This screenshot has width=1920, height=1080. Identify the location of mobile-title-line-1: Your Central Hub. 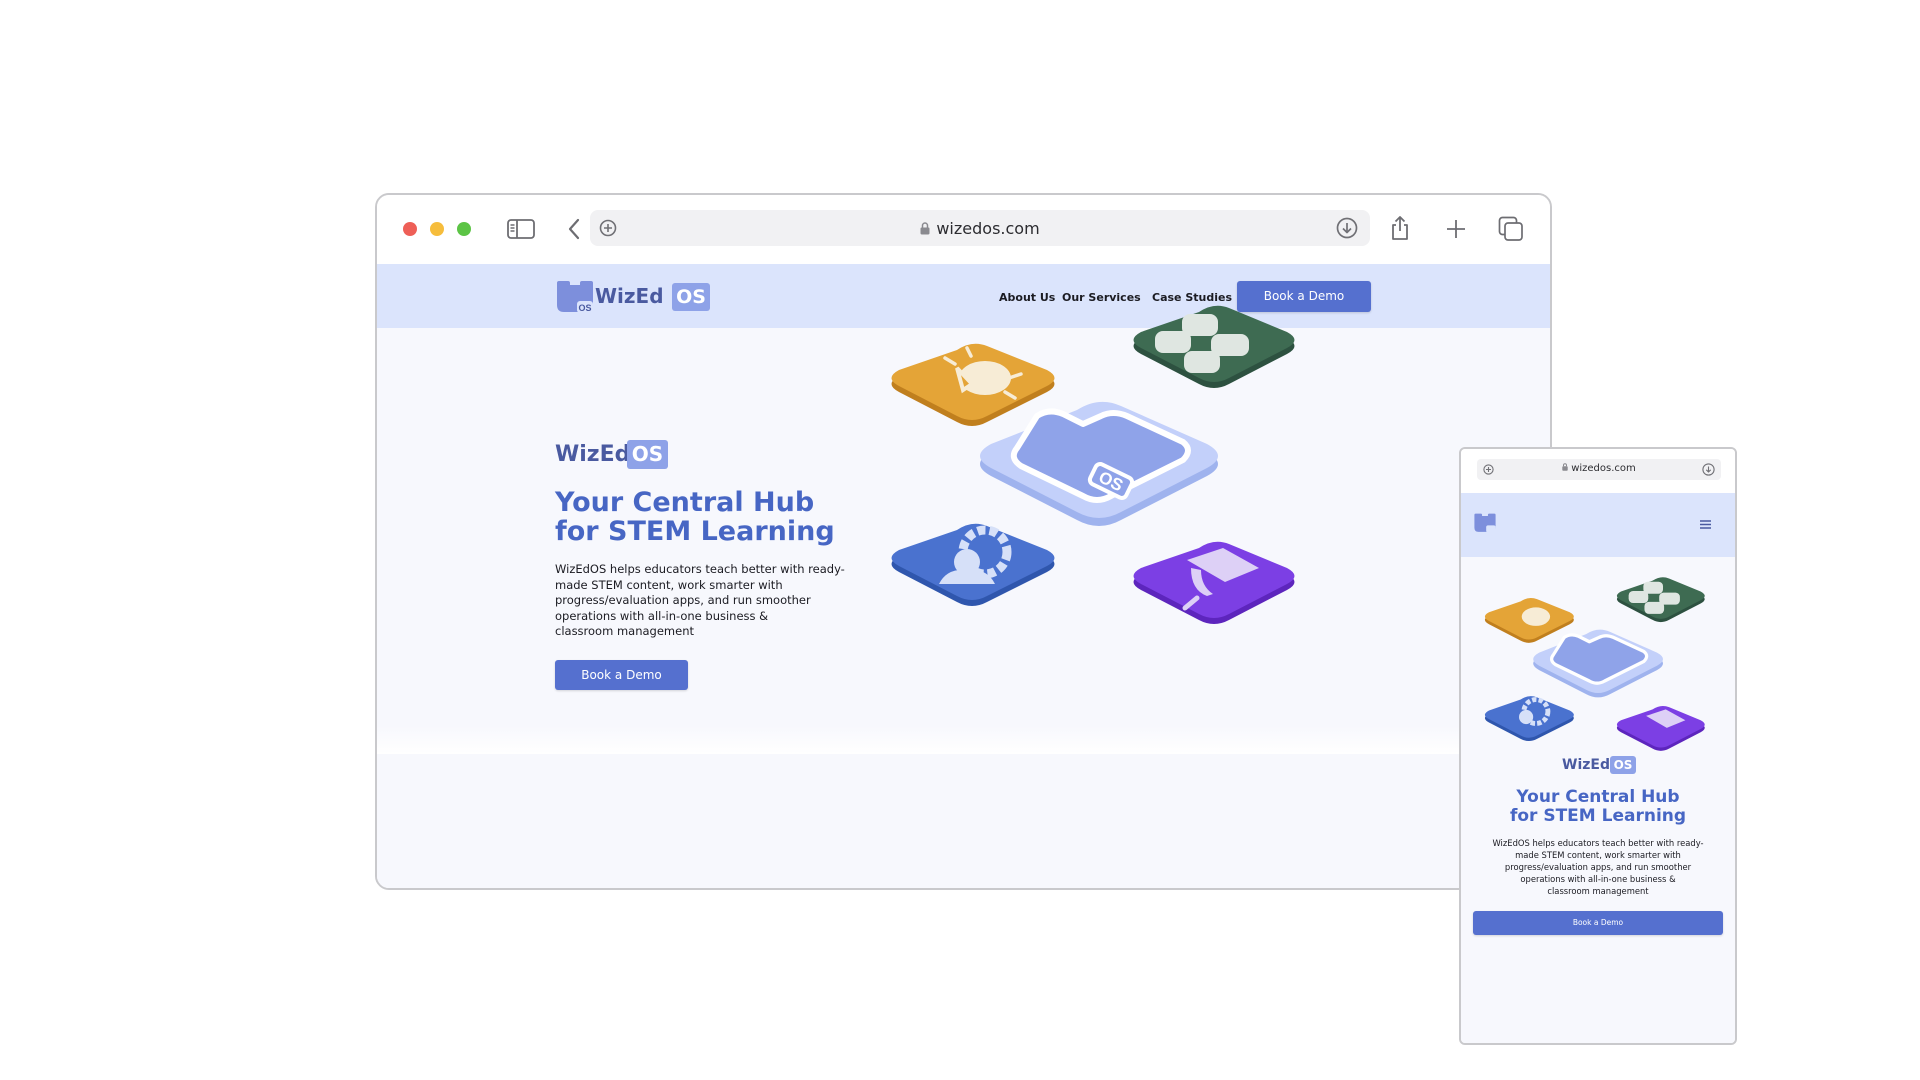
(1598, 797).